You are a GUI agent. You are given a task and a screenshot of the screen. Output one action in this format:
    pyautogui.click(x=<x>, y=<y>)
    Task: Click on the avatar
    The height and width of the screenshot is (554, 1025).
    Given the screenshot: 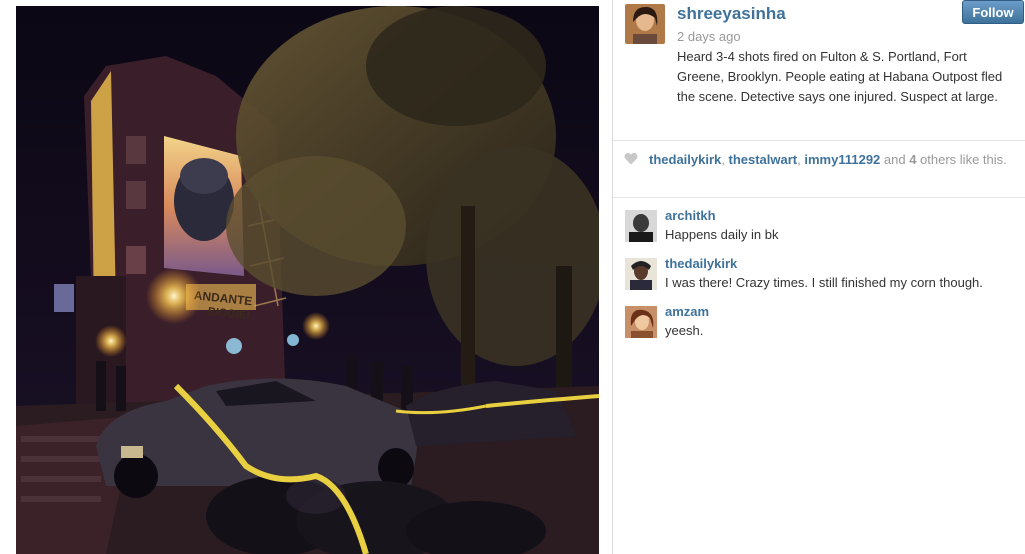 What is the action you would take?
    pyautogui.click(x=645, y=24)
    